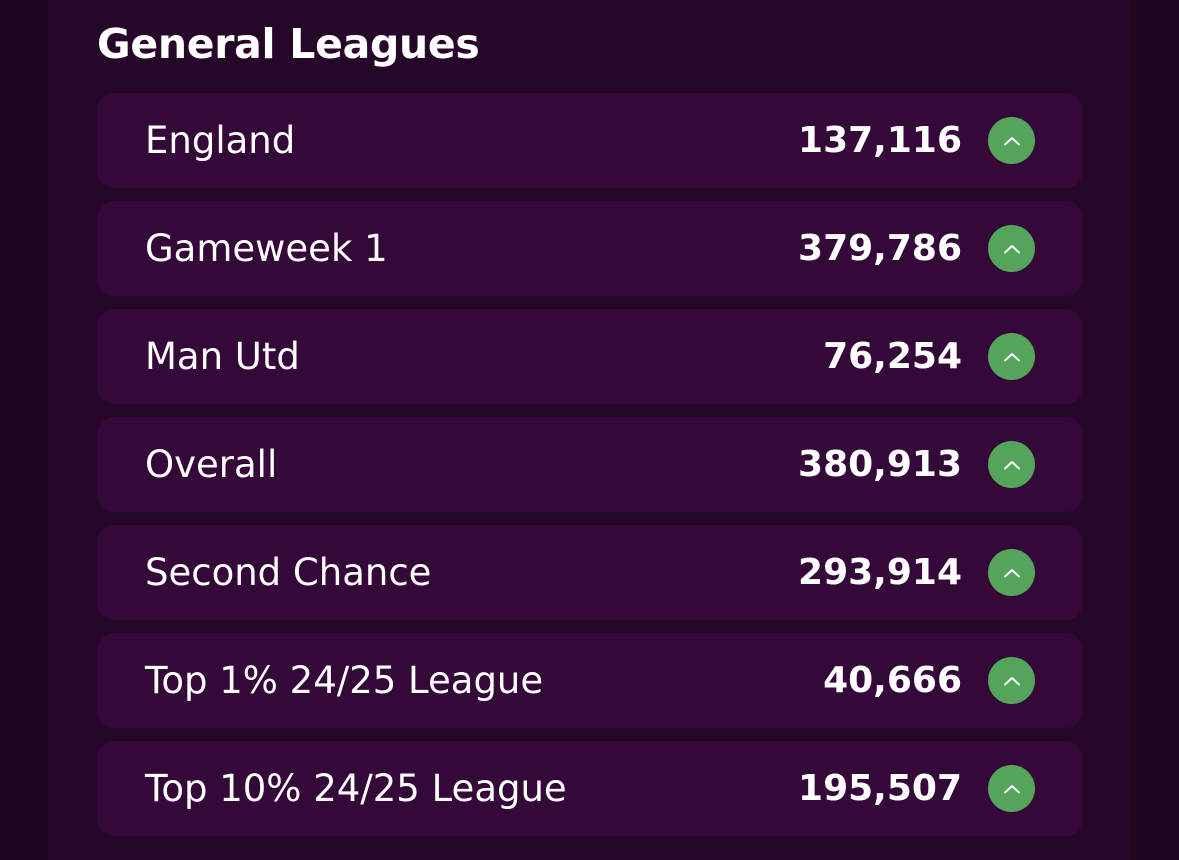 This screenshot has width=1179, height=860. I want to click on league-name: Top 10% 24/25 League, so click(356, 788).